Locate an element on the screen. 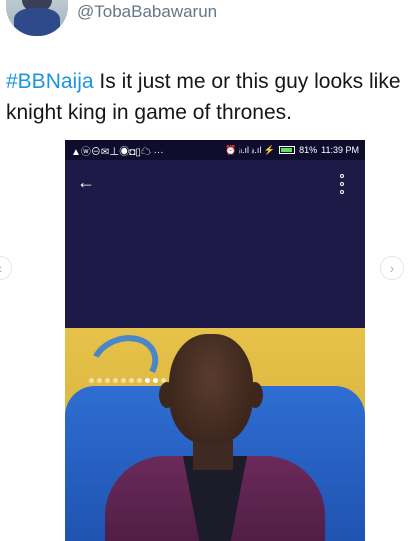 The image size is (413, 541). notification-icons: ▲ⓦ⊖✉⊥◉◘▯☁ ··· is located at coordinates (117, 152).